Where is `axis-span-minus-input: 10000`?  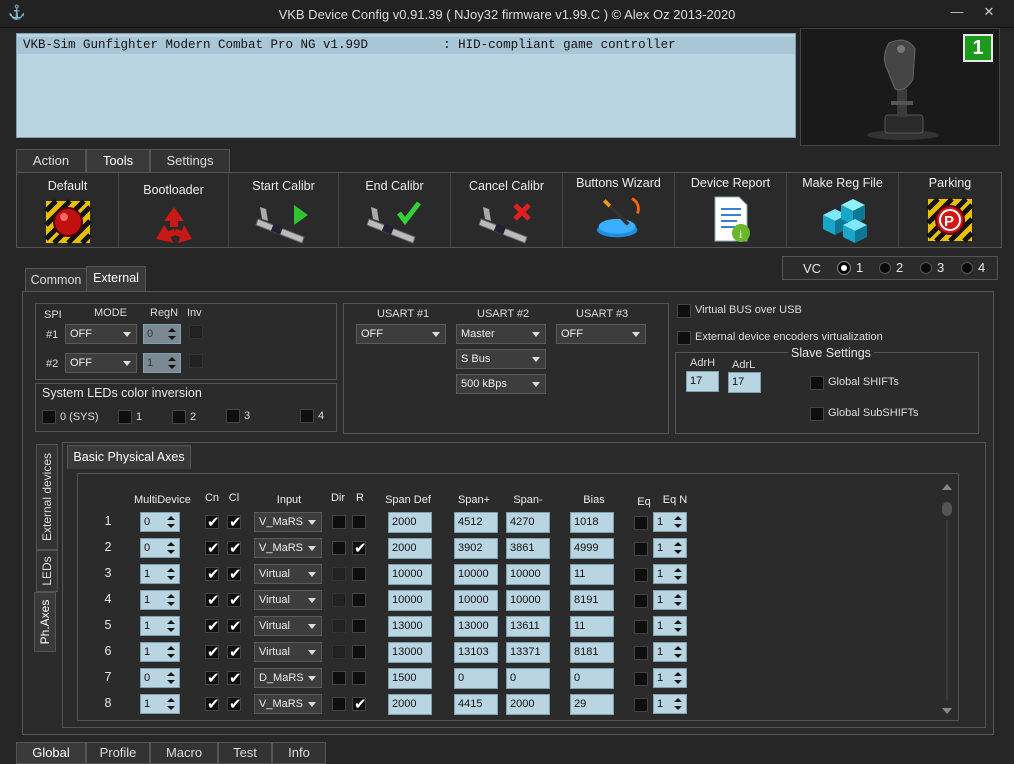 axis-span-minus-input: 10000 is located at coordinates (528, 600).